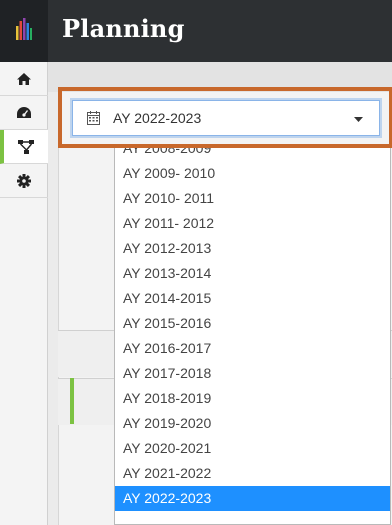 This screenshot has height=525, width=392. Describe the element at coordinates (123, 28) in the screenshot. I see `page-title: Planning` at that location.